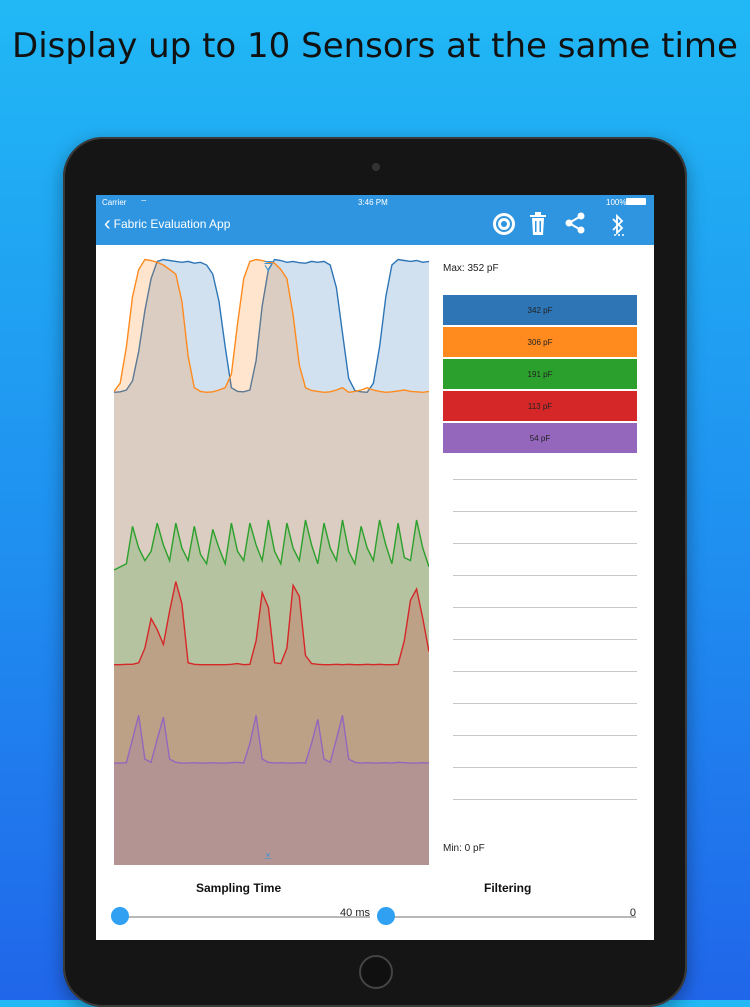 This screenshot has height=1007, width=750. Describe the element at coordinates (386, 916) in the screenshot. I see `filtering-knob` at that location.